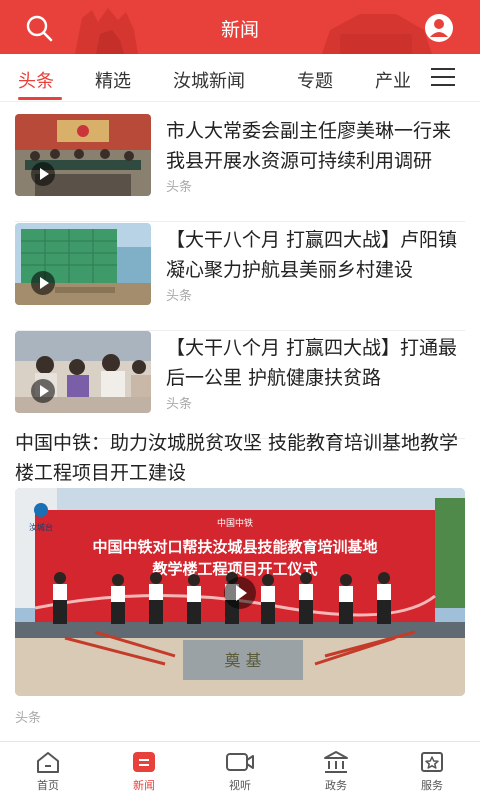  What do you see at coordinates (336, 762) in the screenshot?
I see `government-icon` at bounding box center [336, 762].